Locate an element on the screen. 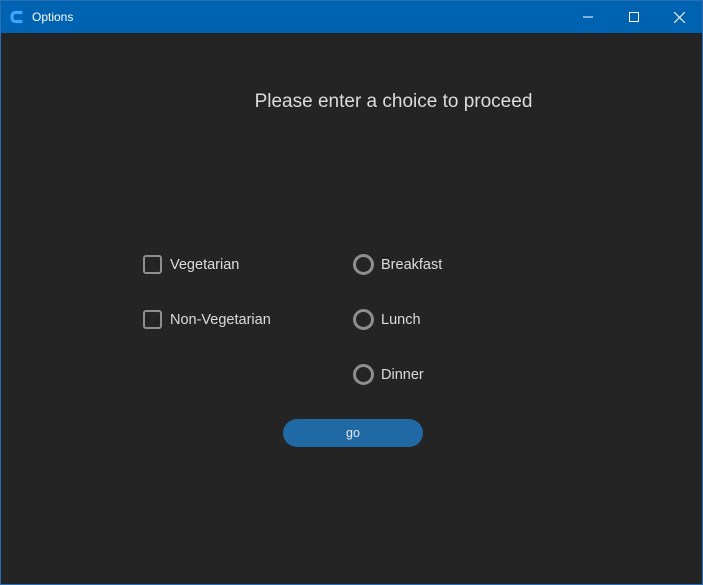 This screenshot has width=703, height=585. maximize-button is located at coordinates (634, 17).